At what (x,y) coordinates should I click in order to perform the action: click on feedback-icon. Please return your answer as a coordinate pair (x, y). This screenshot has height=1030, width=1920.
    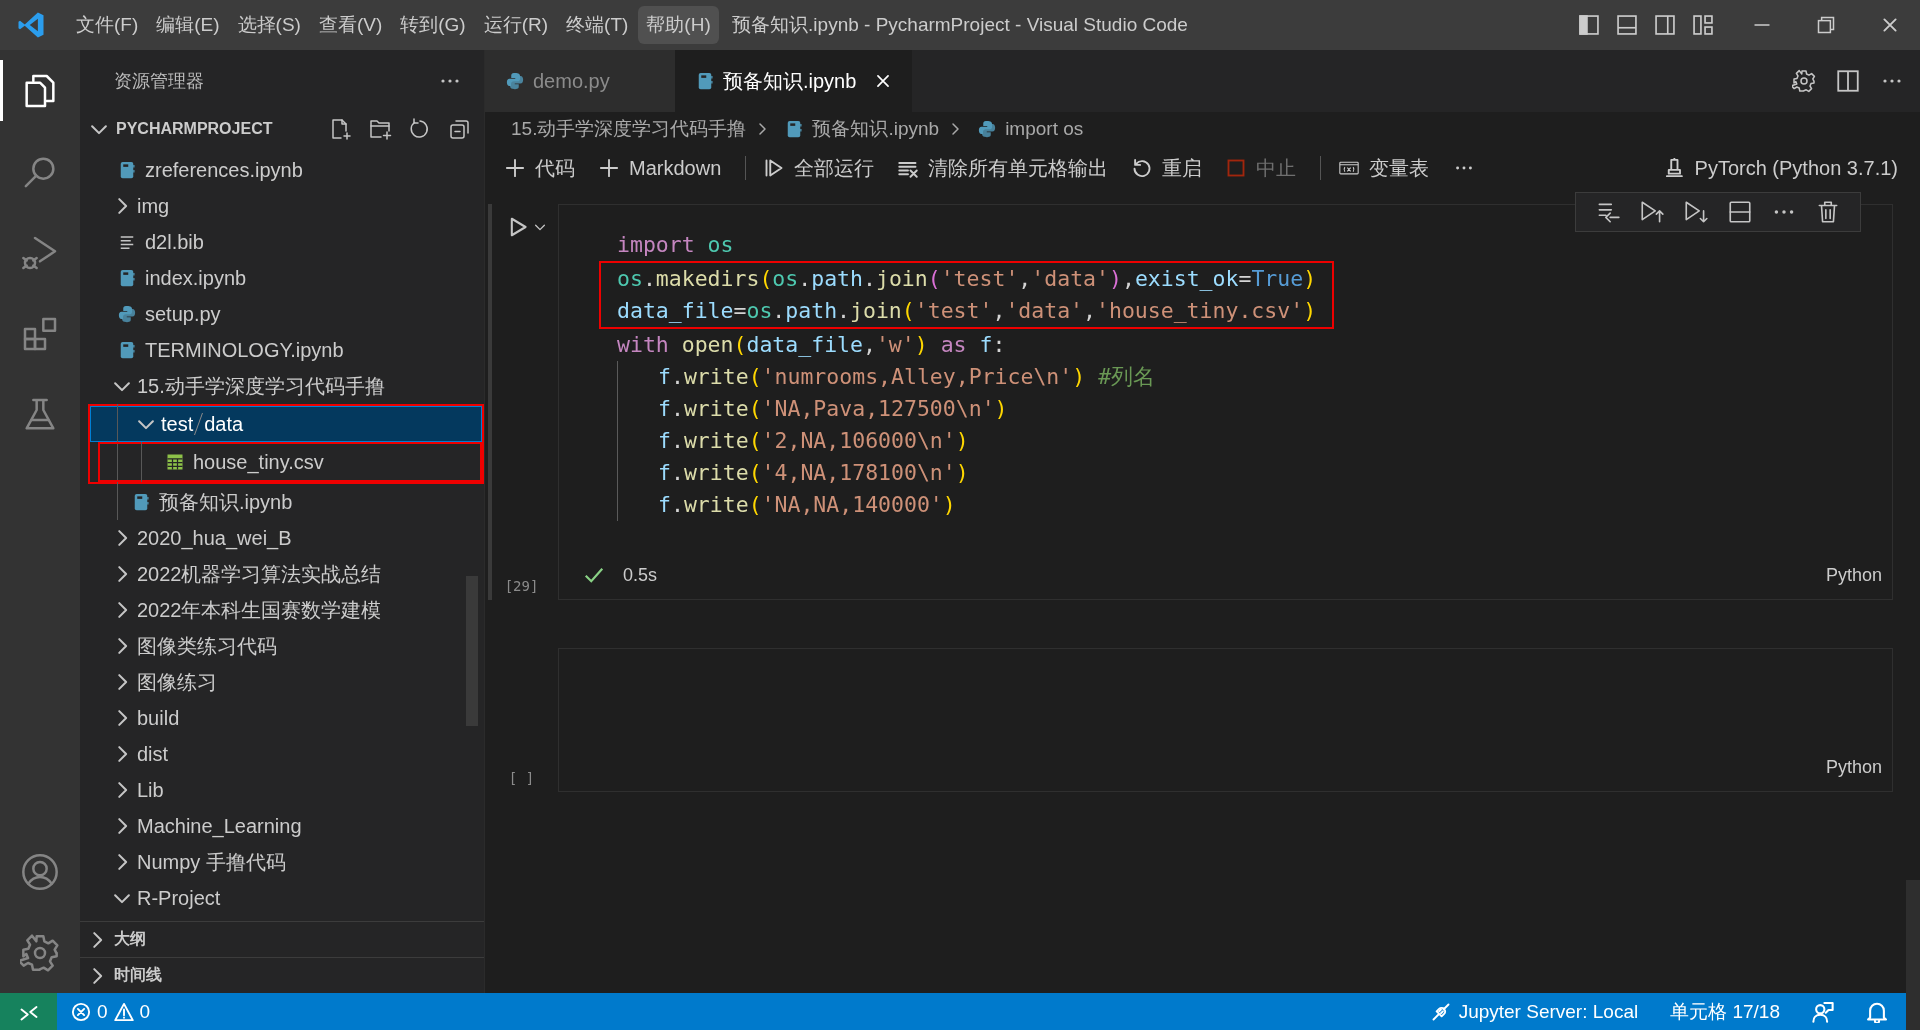
    Looking at the image, I should click on (1823, 1011).